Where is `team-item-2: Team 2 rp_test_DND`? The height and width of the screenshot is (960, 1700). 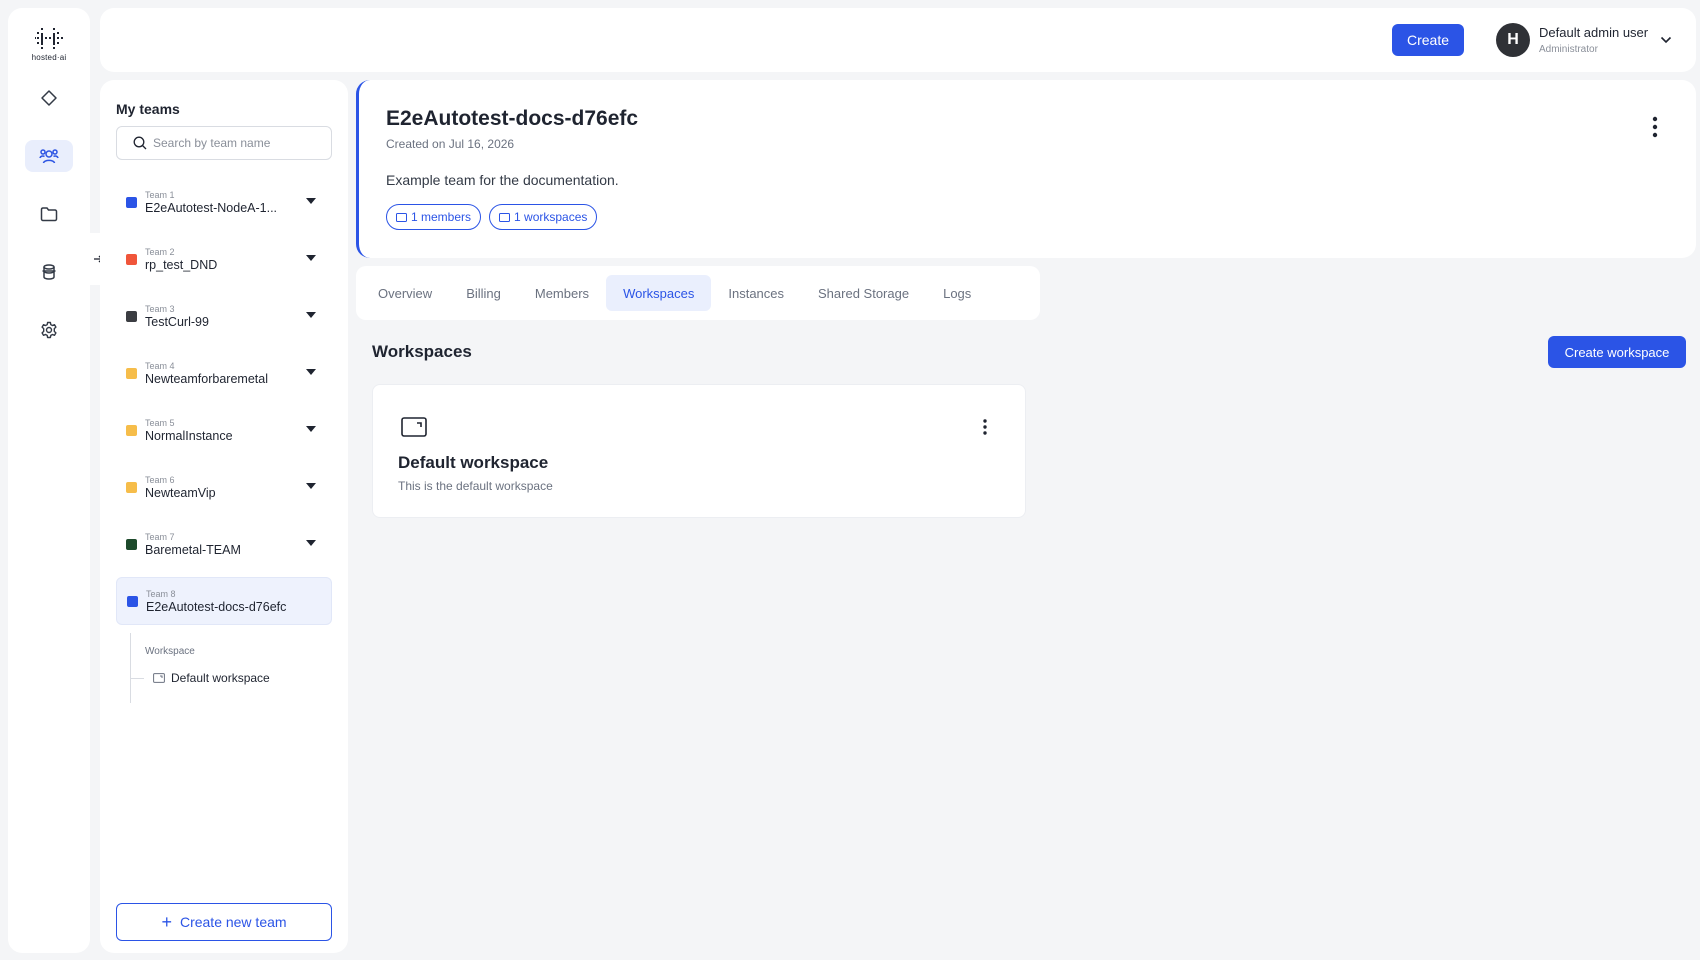
team-item-2: Team 2 rp_test_DND is located at coordinates (224, 259).